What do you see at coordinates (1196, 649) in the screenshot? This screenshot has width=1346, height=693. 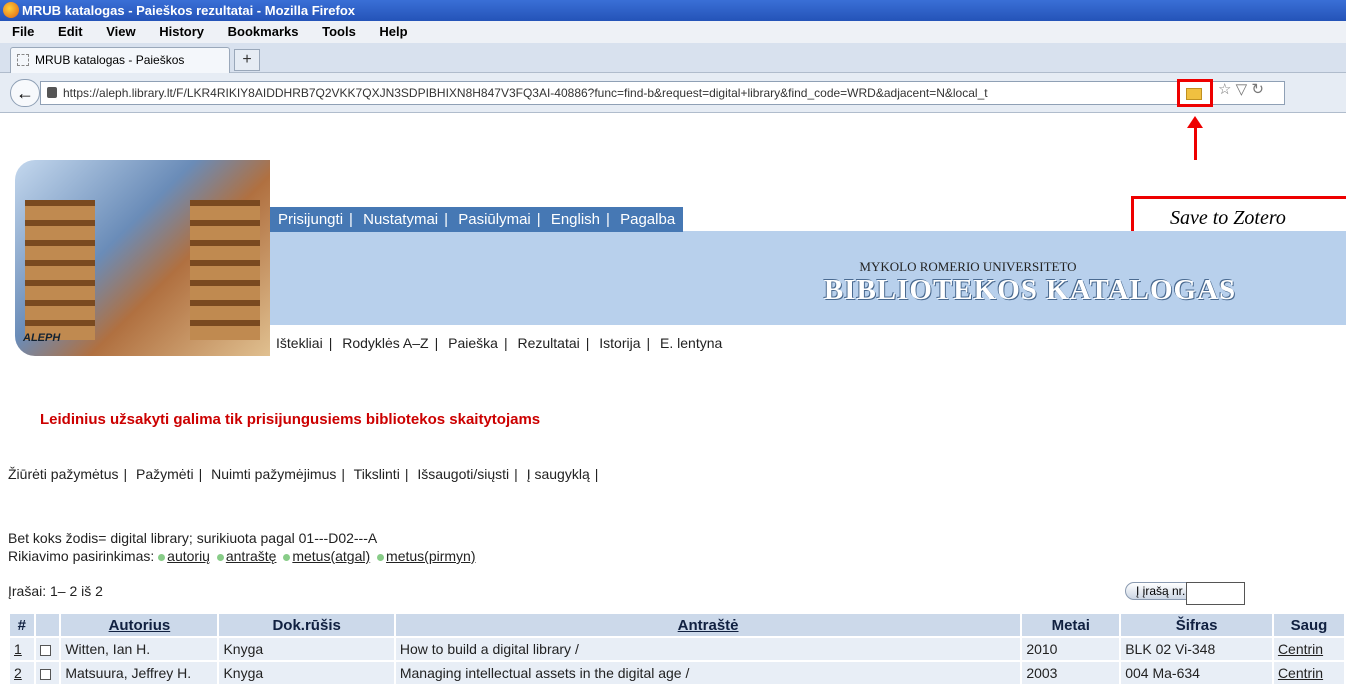 I see `code-cell: BLK 02 Vi-348` at bounding box center [1196, 649].